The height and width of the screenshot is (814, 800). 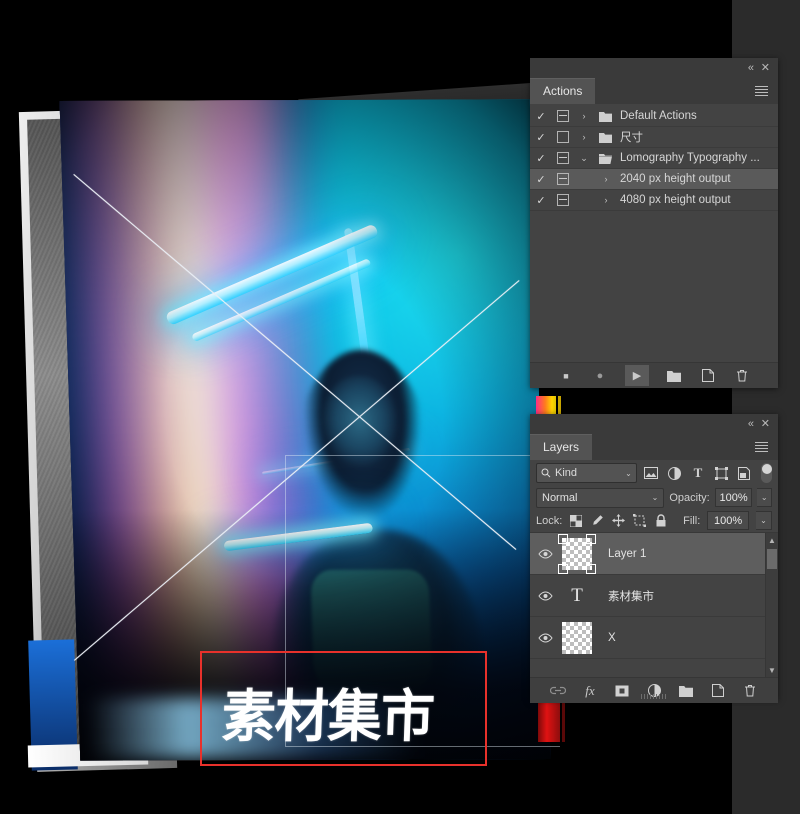 What do you see at coordinates (654, 690) in the screenshot?
I see `layers-panel-footer: fx` at bounding box center [654, 690].